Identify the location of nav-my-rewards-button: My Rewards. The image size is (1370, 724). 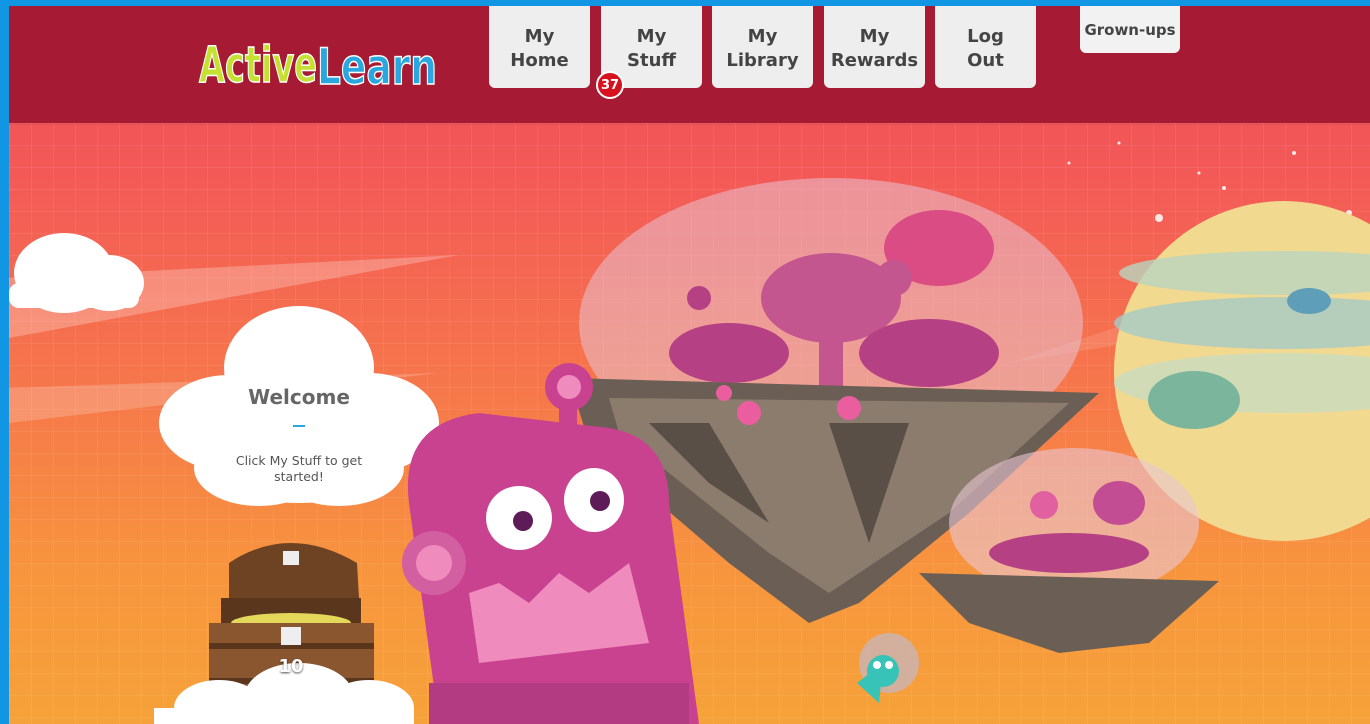
(874, 47).